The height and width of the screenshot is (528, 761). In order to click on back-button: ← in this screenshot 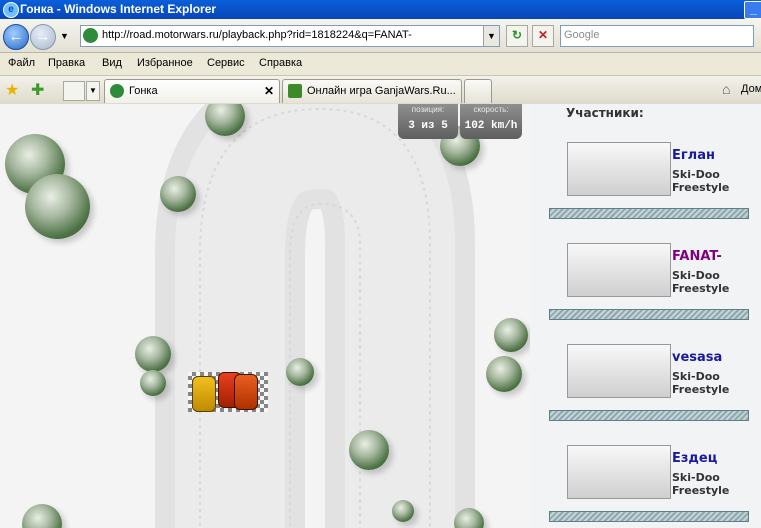, I will do `click(16, 37)`.